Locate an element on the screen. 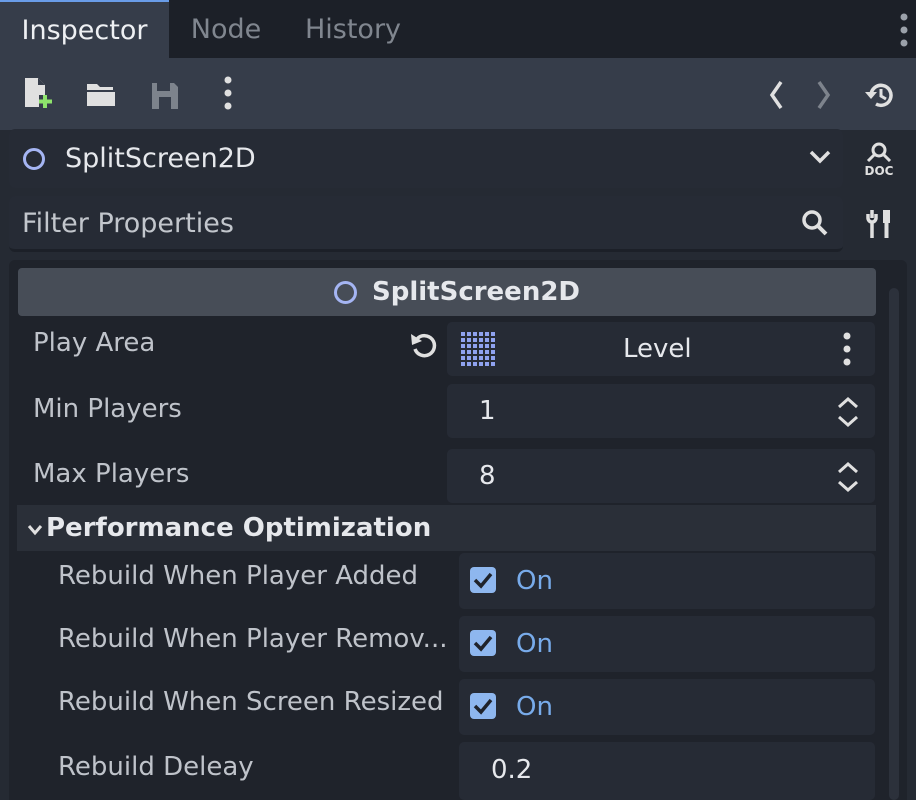 This screenshot has width=916, height=800. max-players-spinbox: 8 is located at coordinates (661, 476).